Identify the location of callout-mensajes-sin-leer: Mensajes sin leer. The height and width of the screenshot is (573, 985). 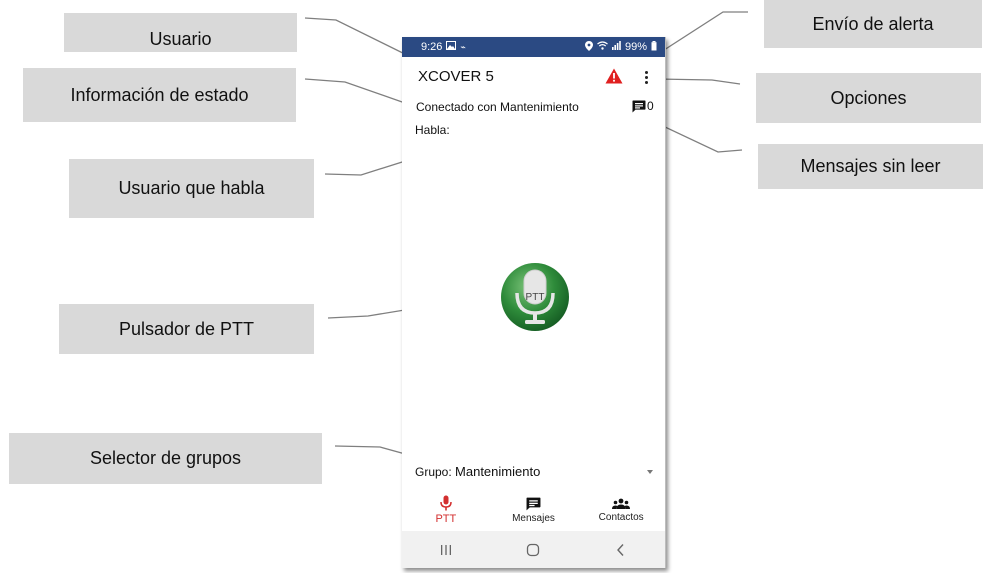
(870, 166).